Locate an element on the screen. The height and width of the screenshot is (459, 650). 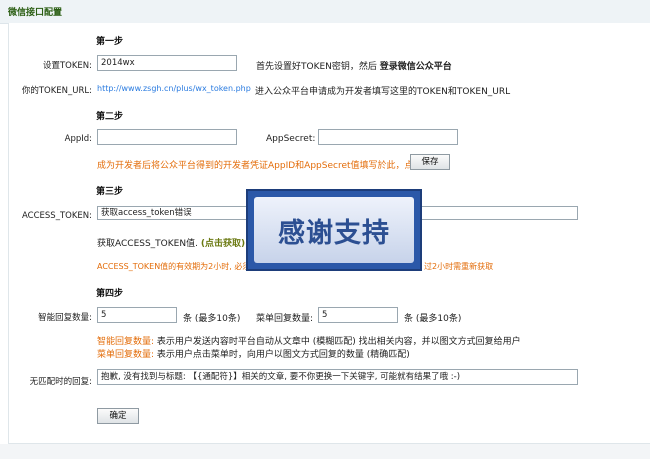
appid-input is located at coordinates (167, 137).